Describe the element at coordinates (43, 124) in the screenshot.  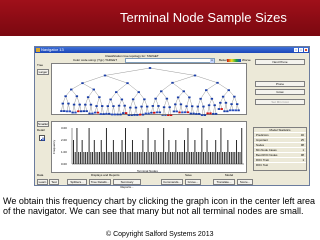
I see `smaller-button: Smaller` at that location.